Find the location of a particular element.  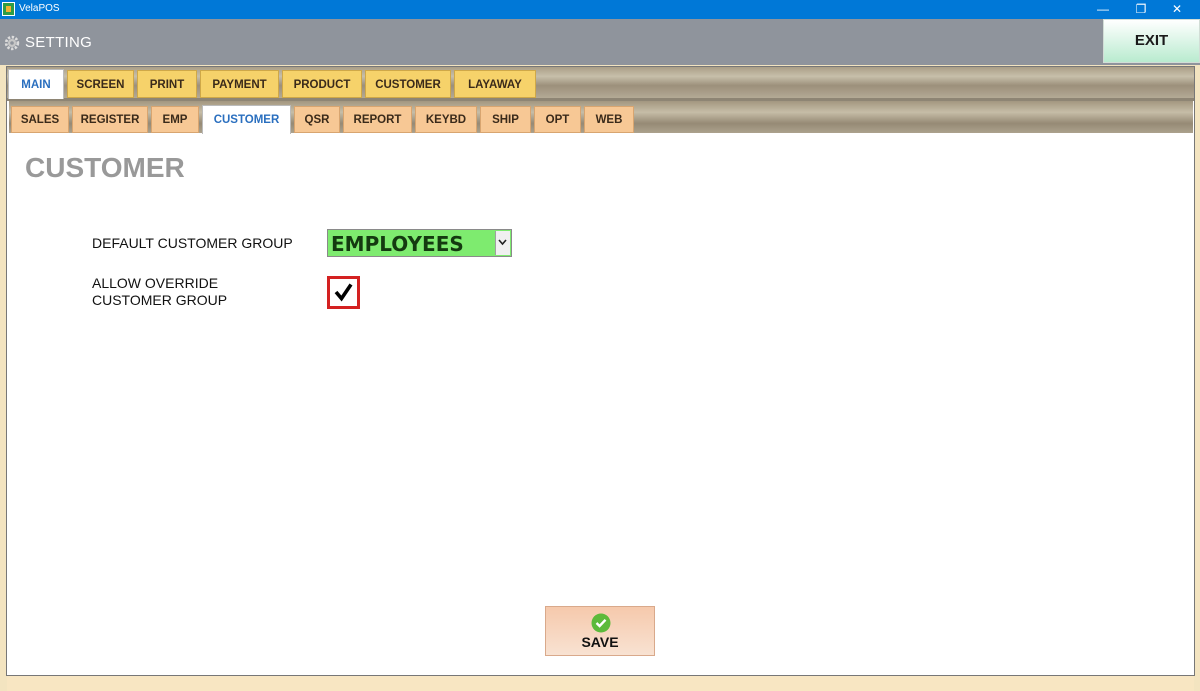

subtab-ship: SHIP is located at coordinates (505, 119).